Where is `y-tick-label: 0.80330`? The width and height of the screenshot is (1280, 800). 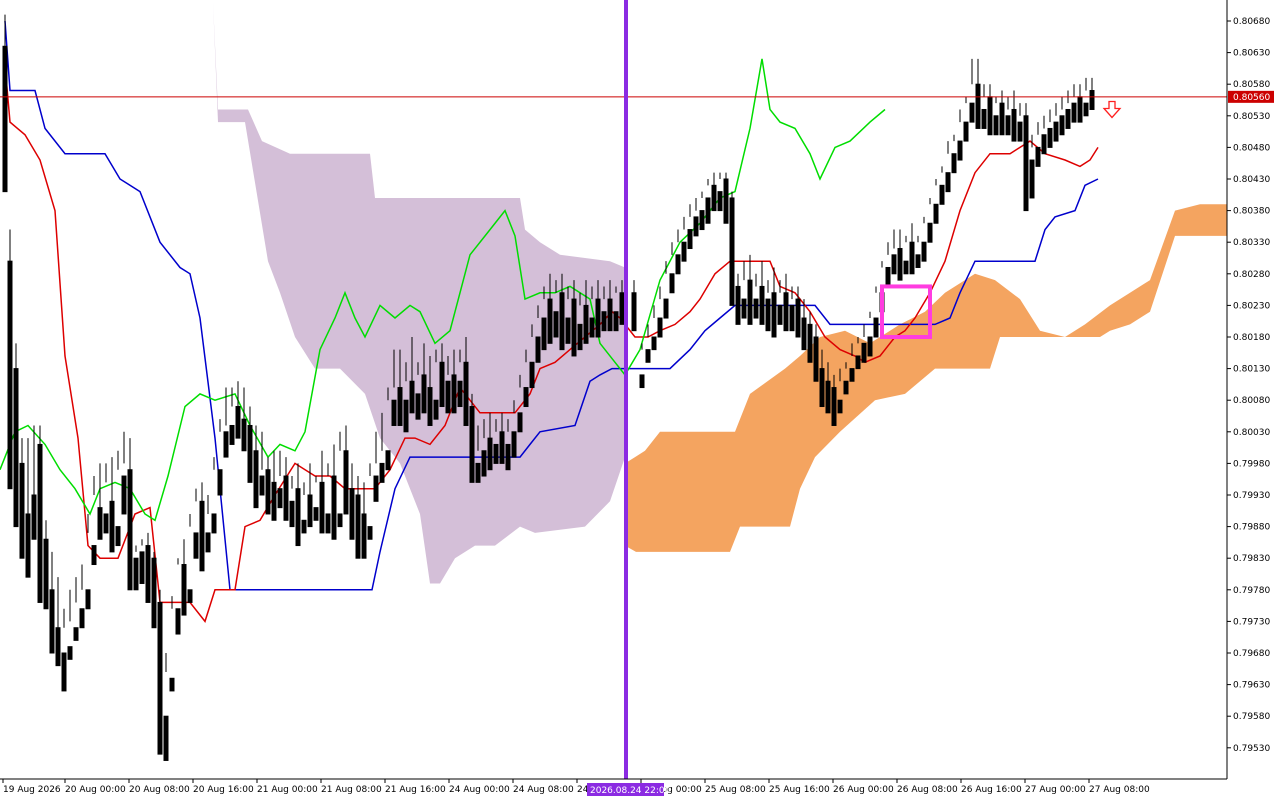
y-tick-label: 0.80330 is located at coordinates (1251, 243).